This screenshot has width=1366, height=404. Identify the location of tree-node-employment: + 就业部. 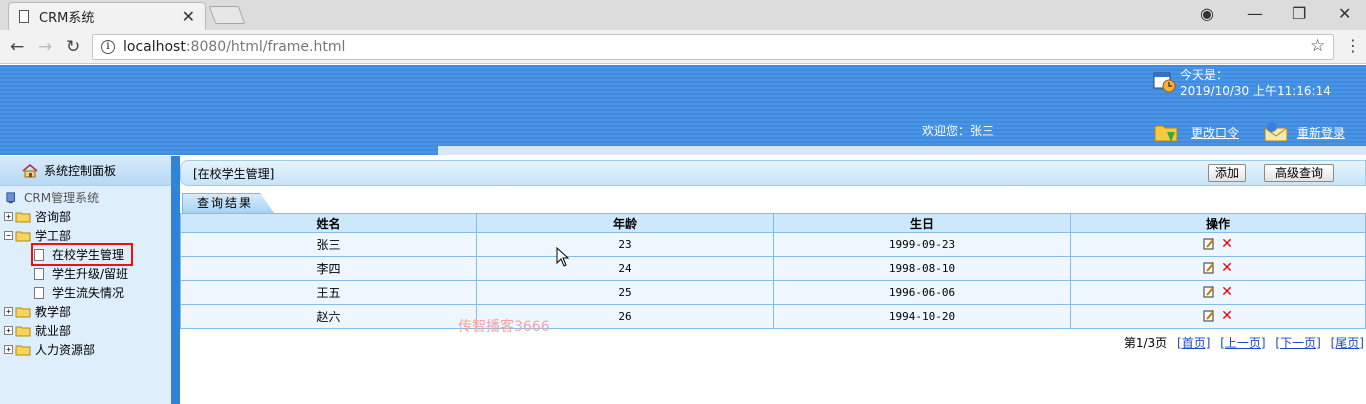
(87, 330).